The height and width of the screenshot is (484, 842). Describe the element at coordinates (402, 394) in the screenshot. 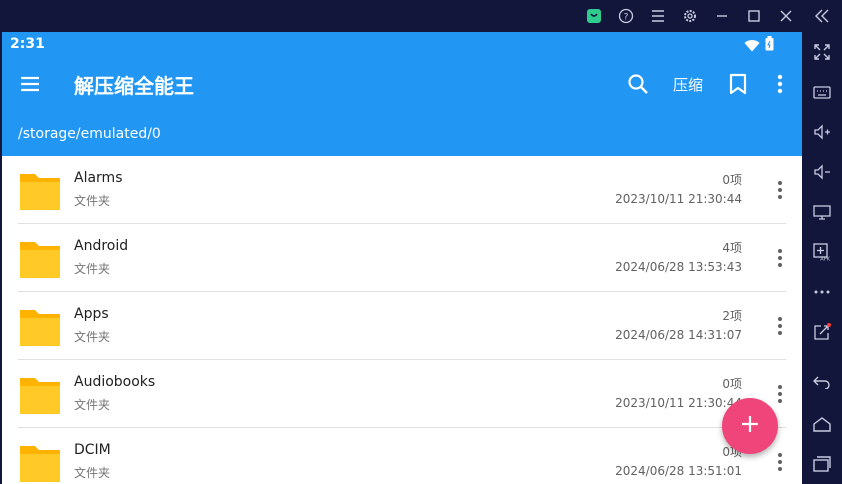

I see `list-item: Audiobooks 文件夹 0项 2023/10/11 21:30:44` at that location.